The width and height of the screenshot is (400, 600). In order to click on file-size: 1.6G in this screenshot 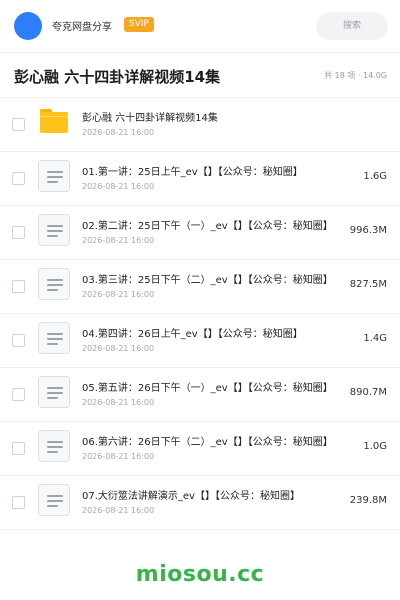, I will do `click(375, 176)`.